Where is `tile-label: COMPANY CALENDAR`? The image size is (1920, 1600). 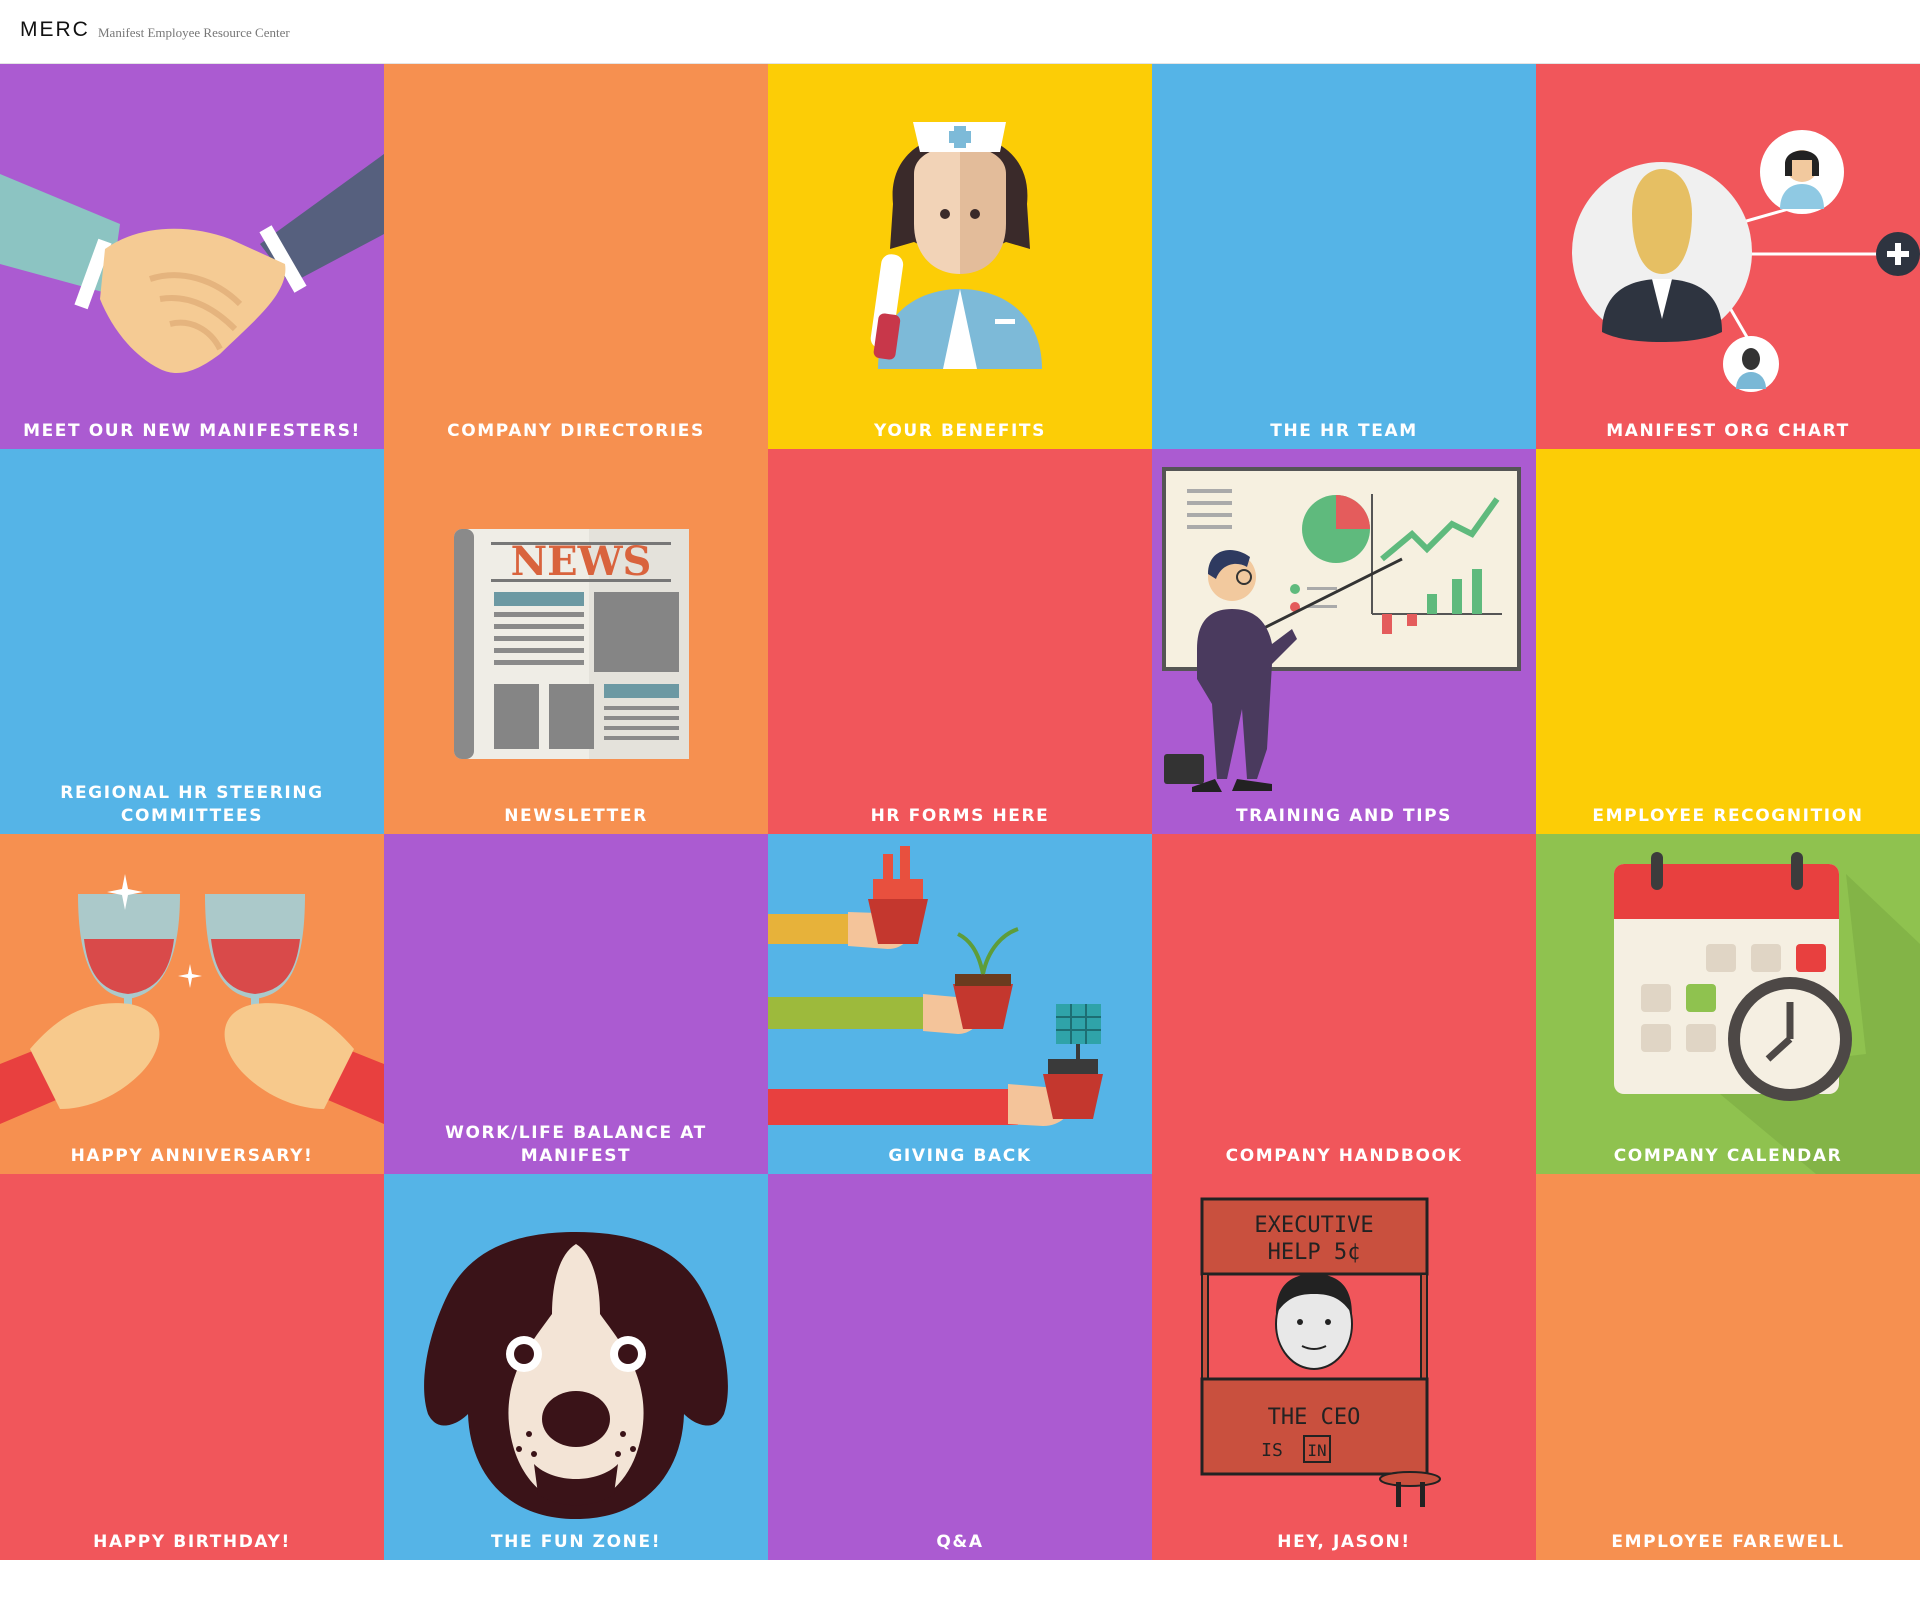 tile-label: COMPANY CALENDAR is located at coordinates (1728, 1156).